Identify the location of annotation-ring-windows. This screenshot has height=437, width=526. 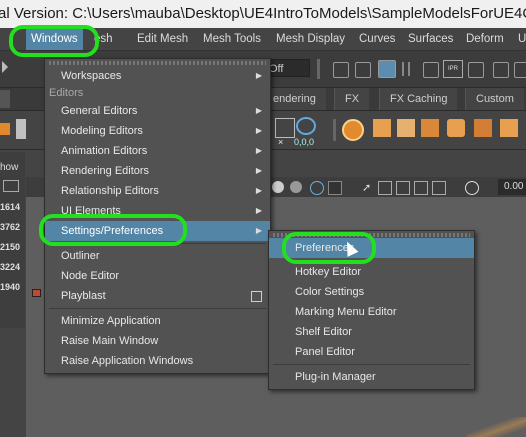
(54, 41).